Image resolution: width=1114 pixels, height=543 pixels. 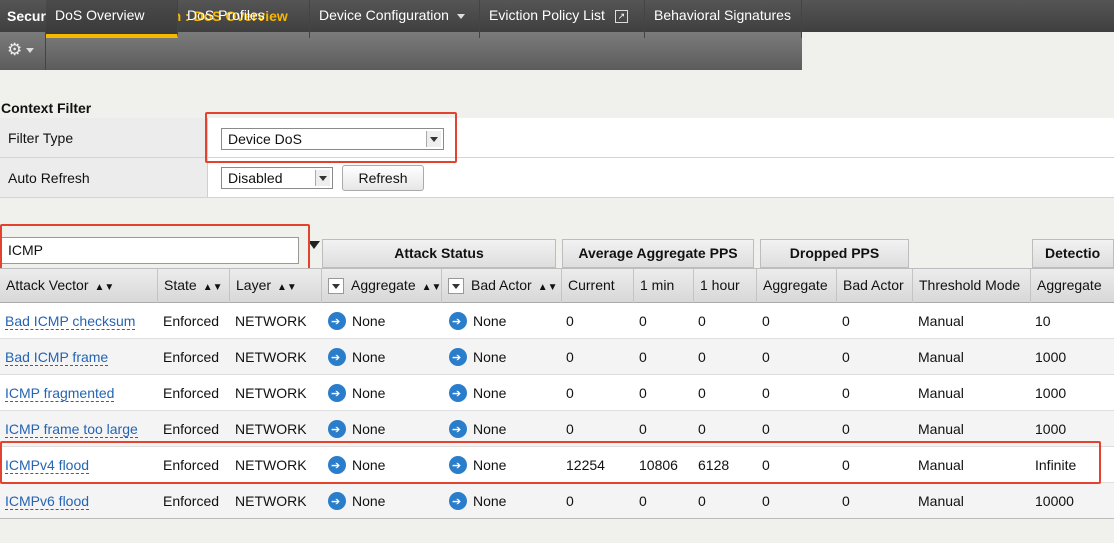 I want to click on col-bad-actor-status: Bad Actor ▲▼, so click(x=502, y=286).